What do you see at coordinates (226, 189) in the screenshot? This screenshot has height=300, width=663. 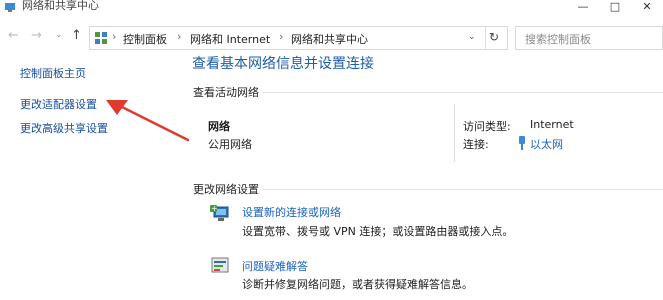 I see `change-settings-title: 更改网络设置` at bounding box center [226, 189].